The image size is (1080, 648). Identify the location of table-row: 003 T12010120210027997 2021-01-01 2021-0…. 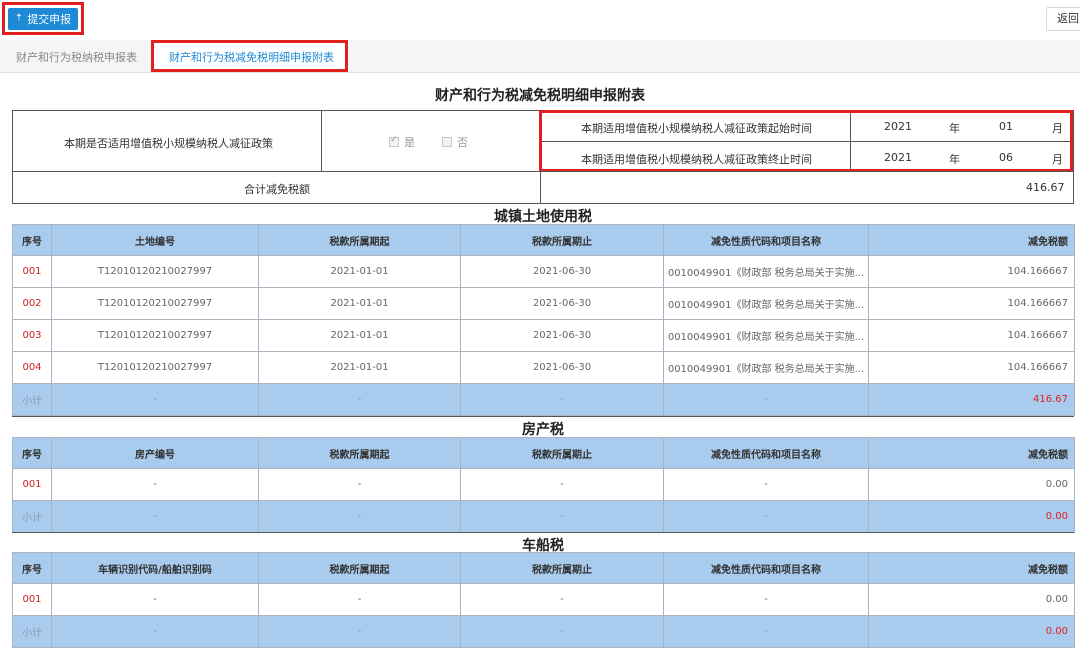
(543, 335).